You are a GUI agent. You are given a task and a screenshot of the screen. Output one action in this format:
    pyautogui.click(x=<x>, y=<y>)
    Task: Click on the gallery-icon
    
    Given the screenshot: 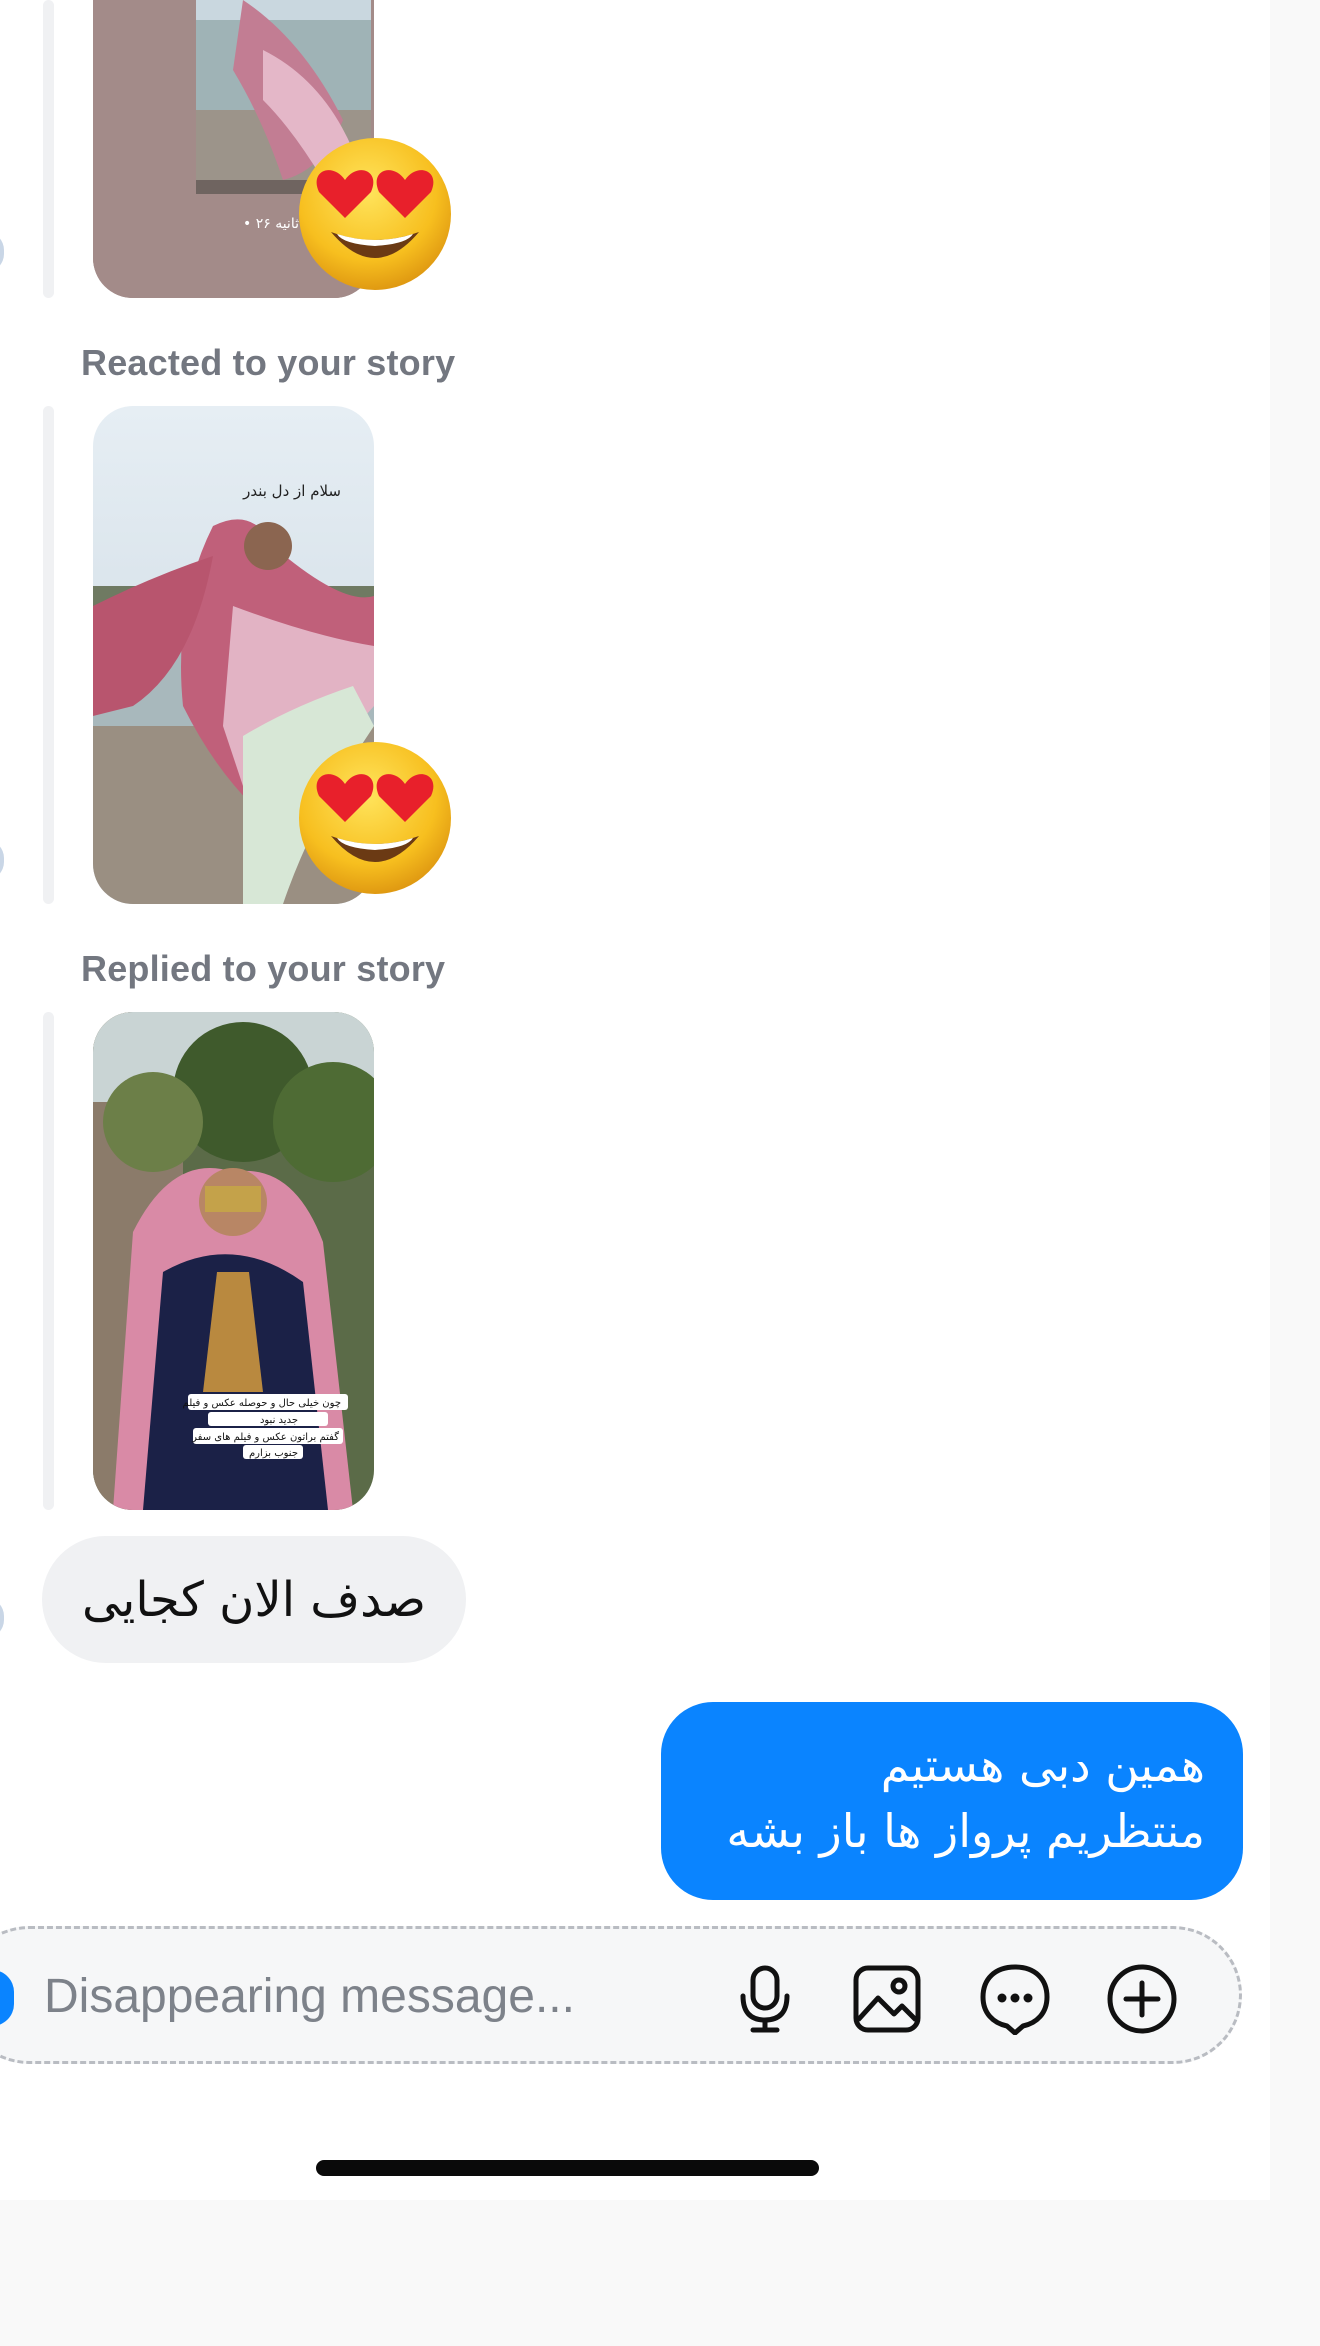 What is the action you would take?
    pyautogui.click(x=887, y=1999)
    